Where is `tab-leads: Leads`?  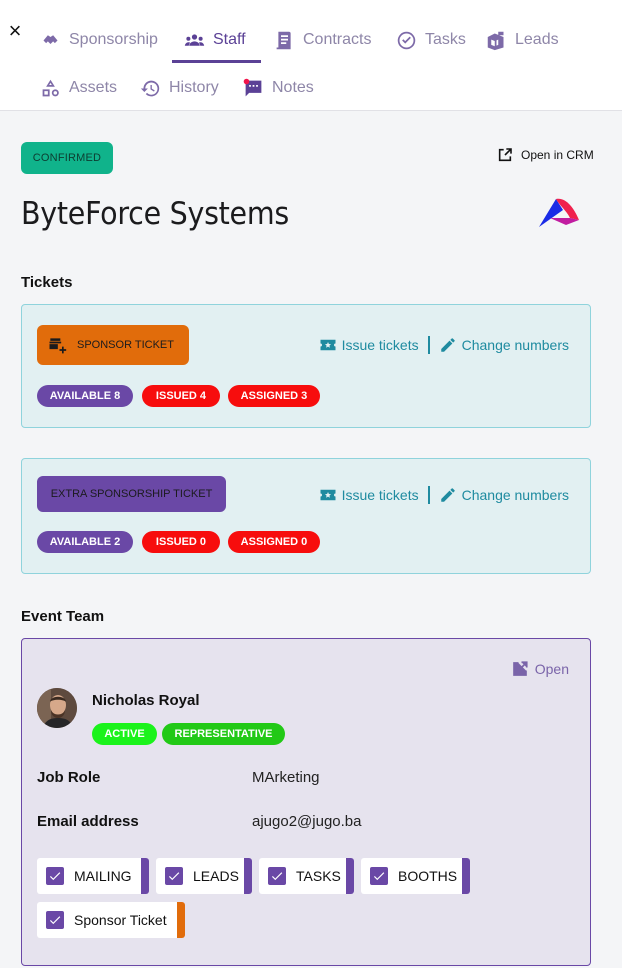
tab-leads: Leads is located at coordinates (522, 40).